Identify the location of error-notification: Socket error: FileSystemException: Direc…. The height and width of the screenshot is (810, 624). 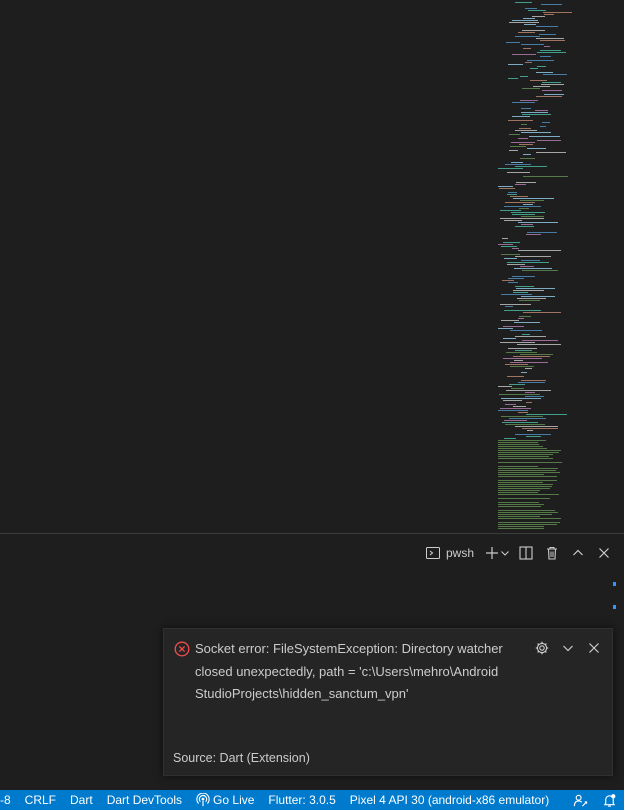
(388, 702).